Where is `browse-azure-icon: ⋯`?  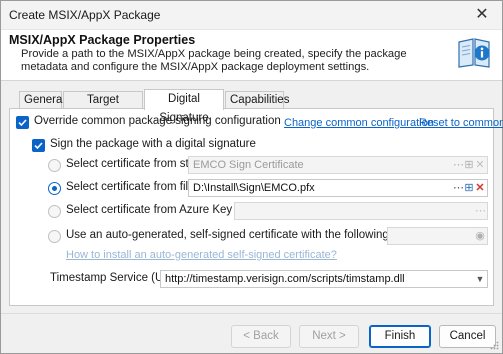
browse-azure-icon: ⋯ is located at coordinates (480, 211).